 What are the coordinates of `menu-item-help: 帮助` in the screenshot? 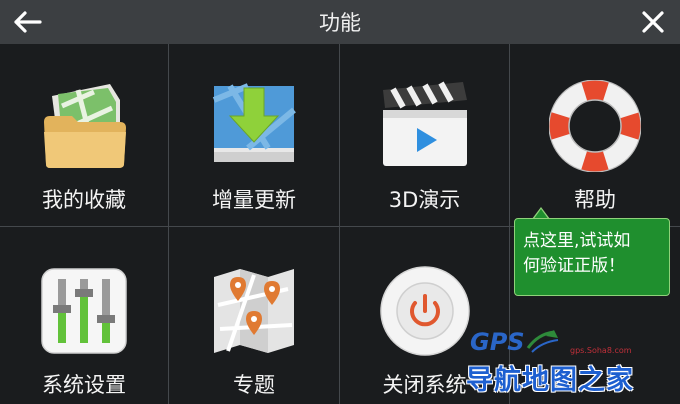 It's located at (595, 135).